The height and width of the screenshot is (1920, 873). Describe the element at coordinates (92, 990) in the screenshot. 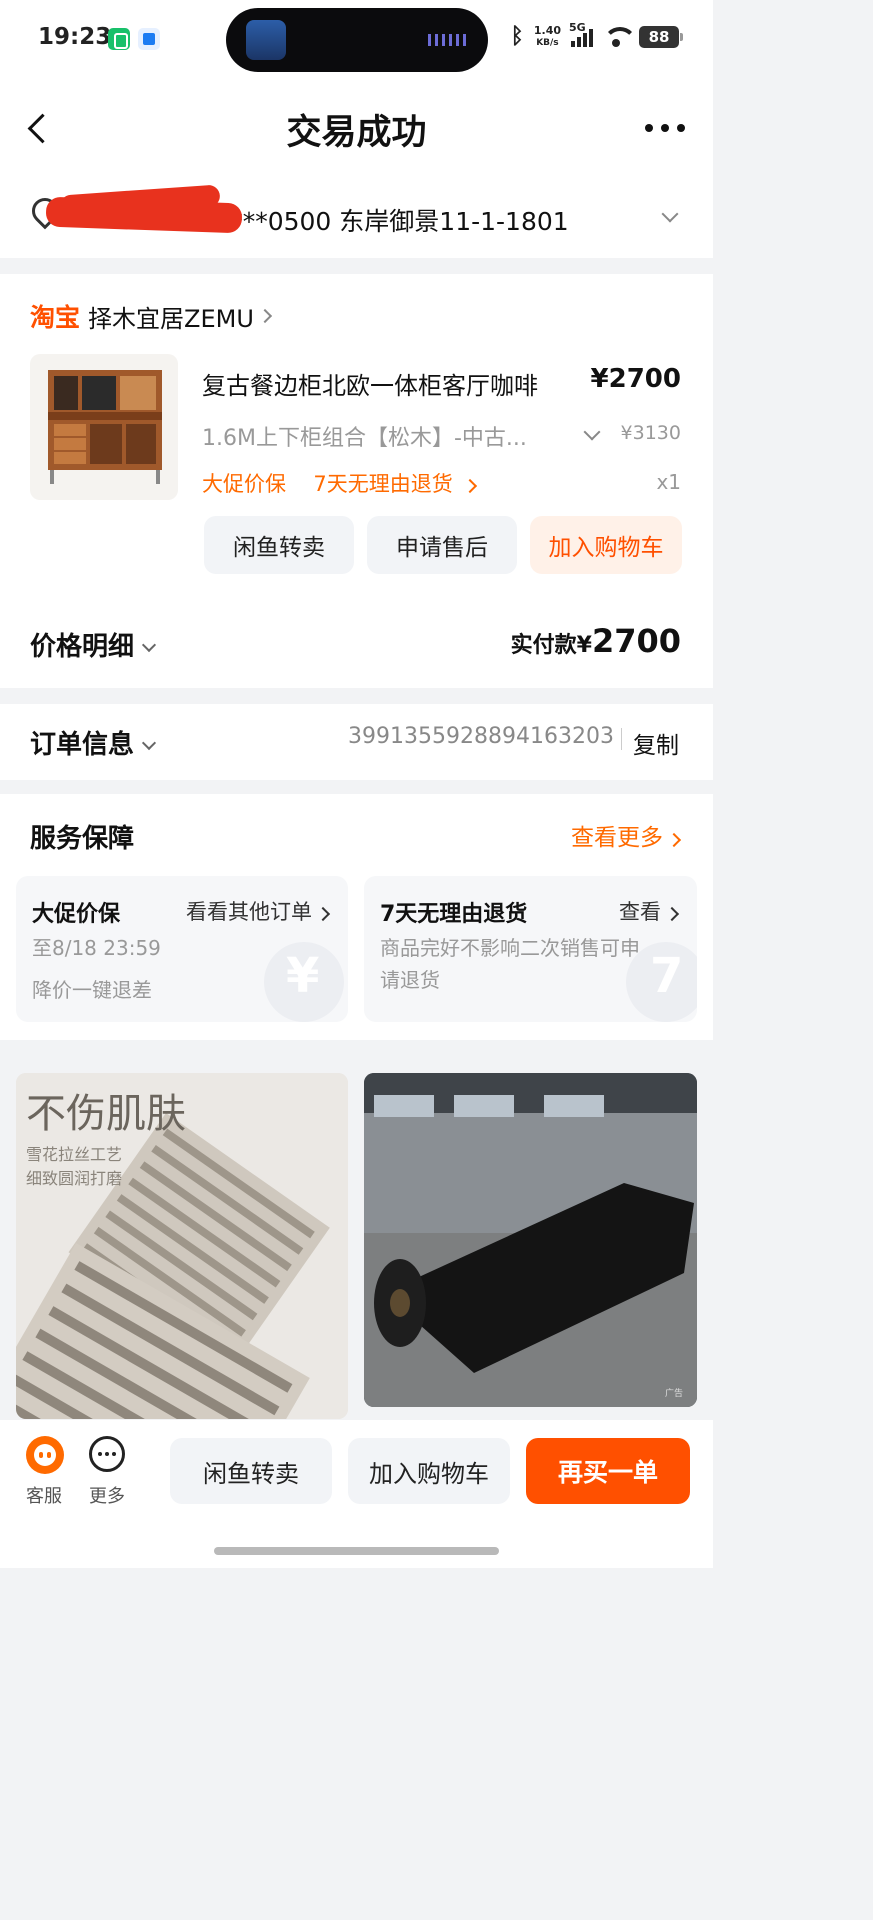

I see `svc-desc: 降价一键退差` at that location.